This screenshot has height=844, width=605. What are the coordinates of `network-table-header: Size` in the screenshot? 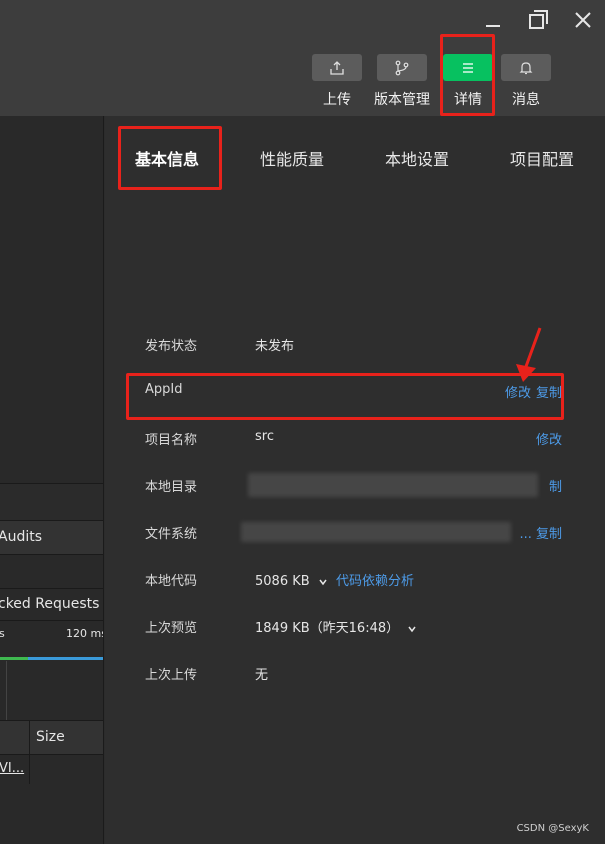 It's located at (51, 737).